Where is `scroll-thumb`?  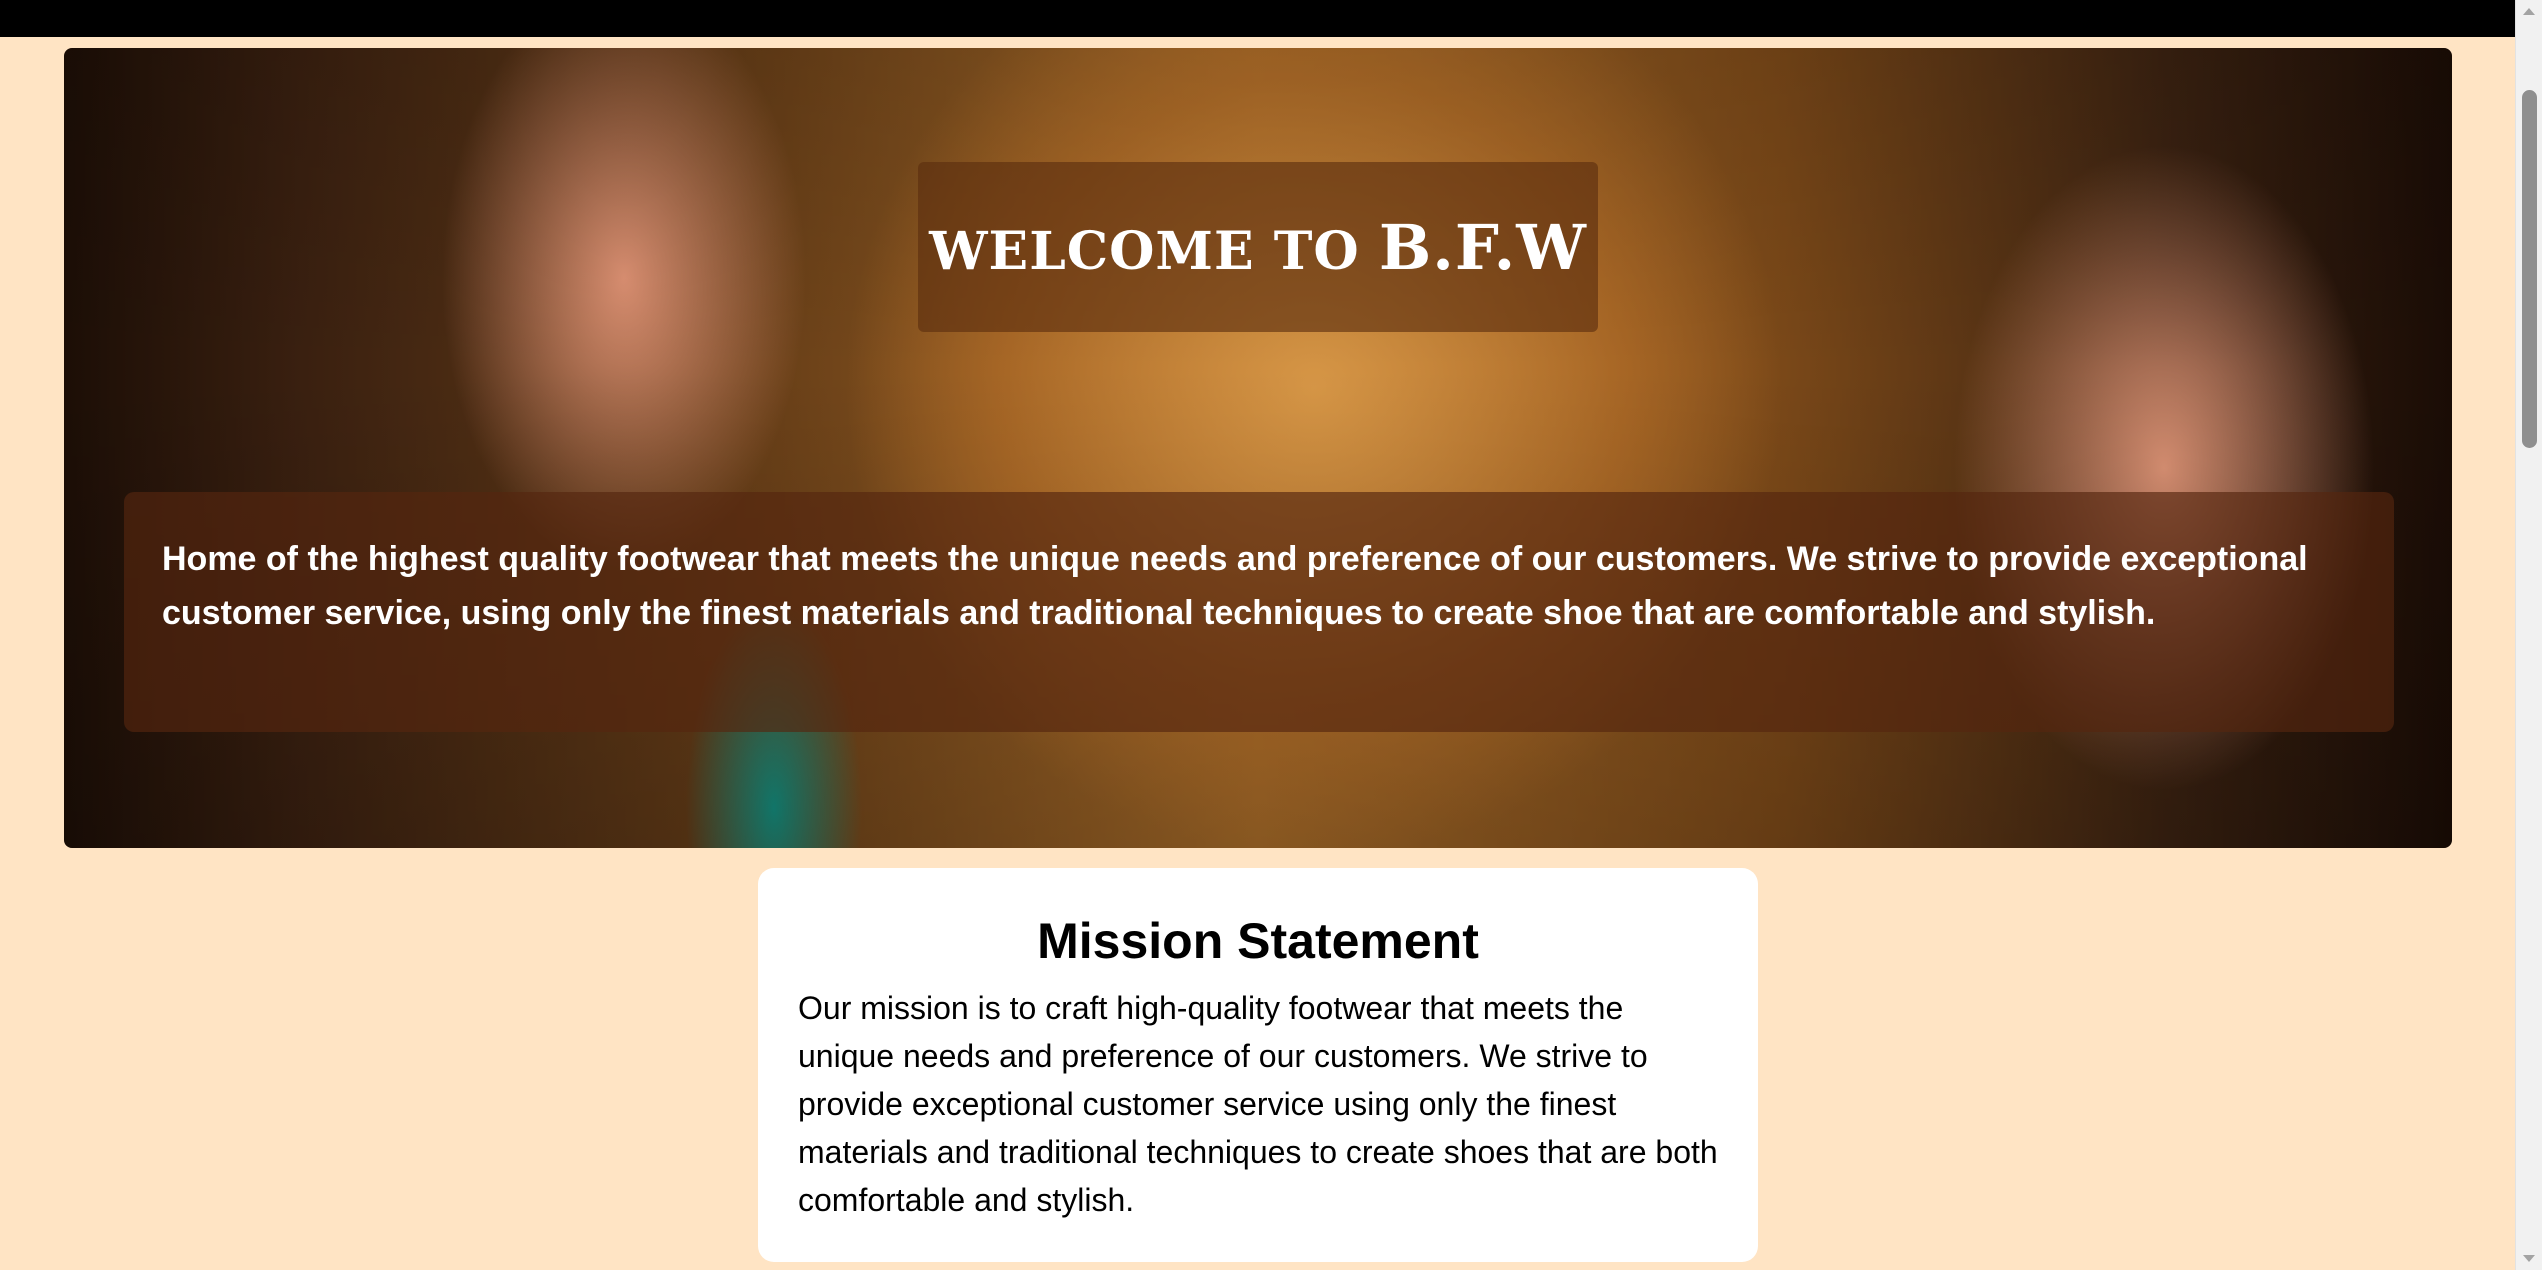 scroll-thumb is located at coordinates (2529, 269).